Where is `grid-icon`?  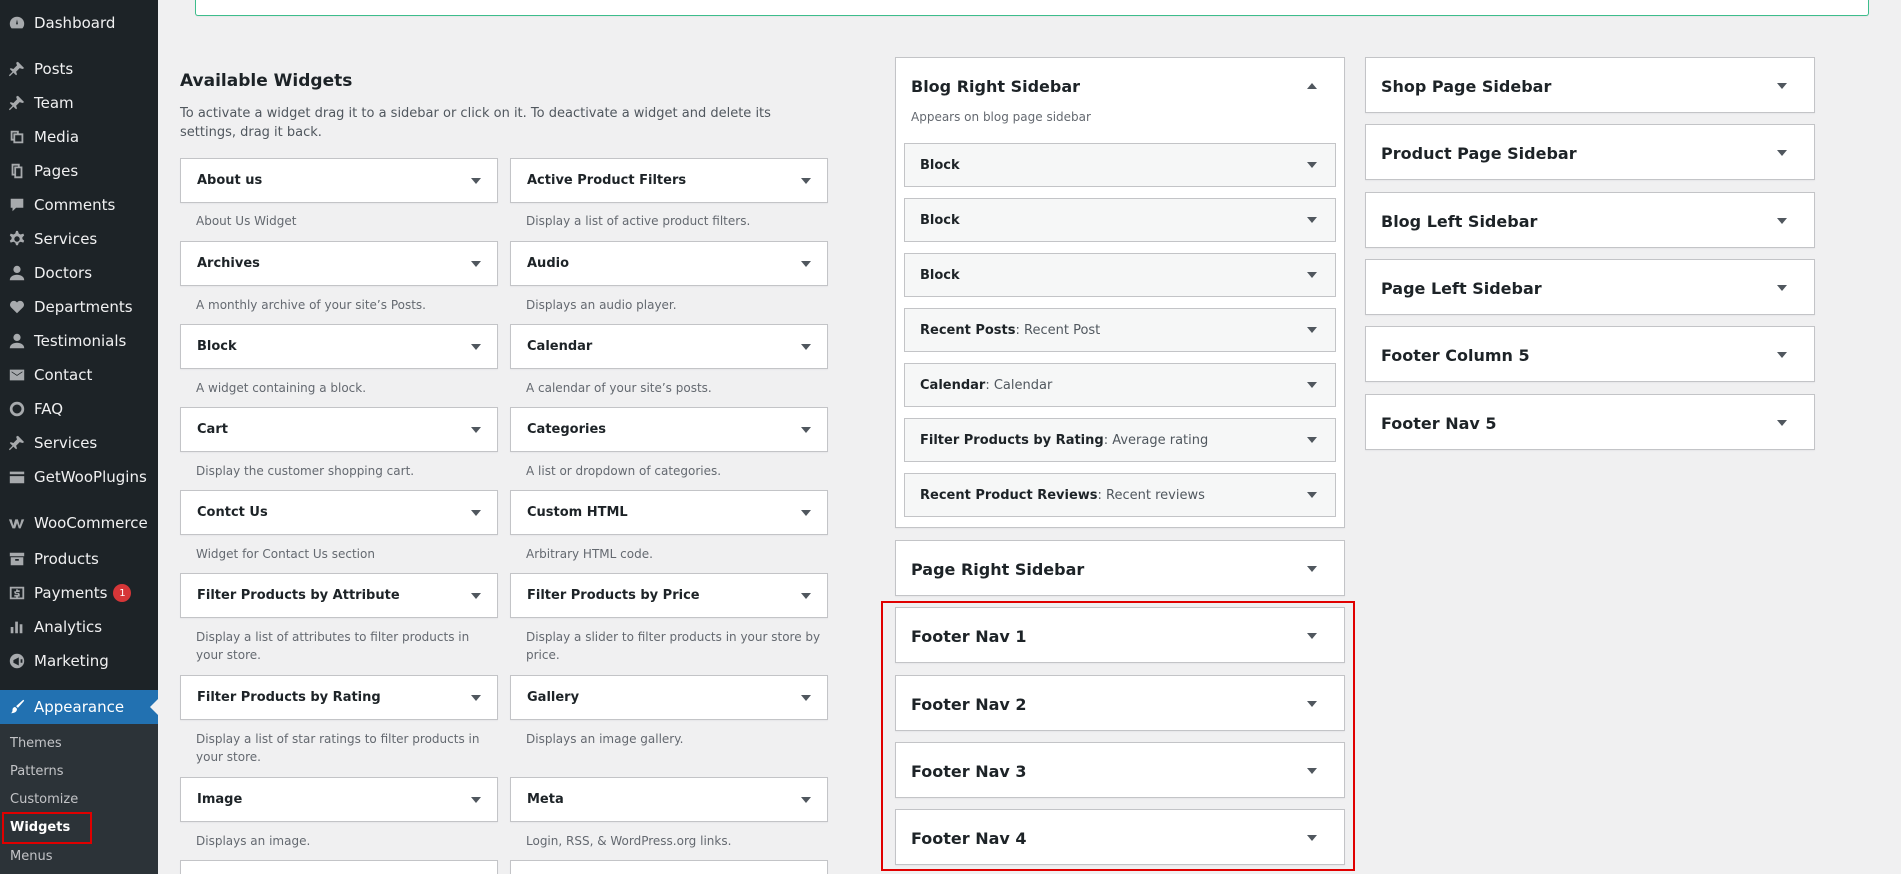
grid-icon is located at coordinates (17, 477).